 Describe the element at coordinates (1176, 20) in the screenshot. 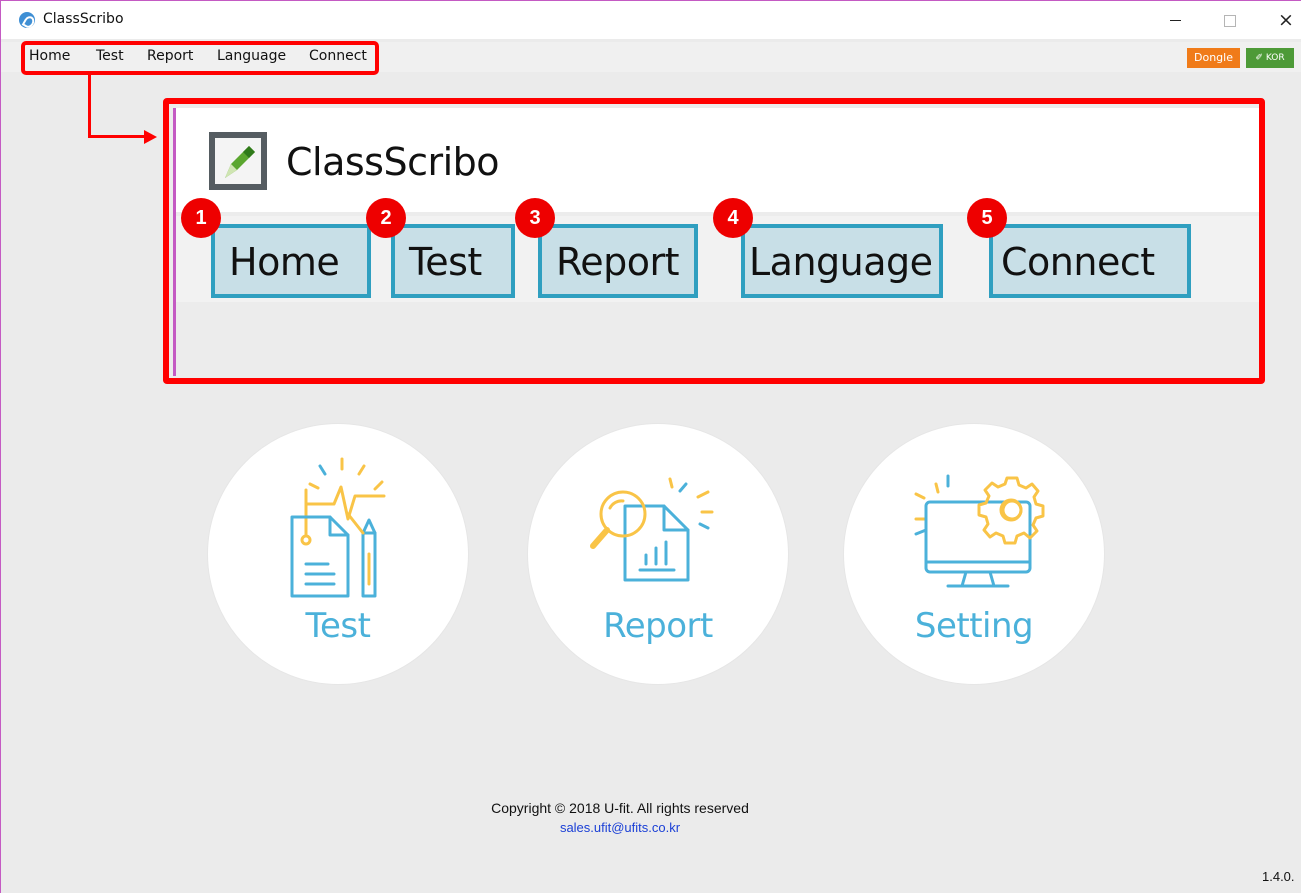

I see `minimize-button` at that location.